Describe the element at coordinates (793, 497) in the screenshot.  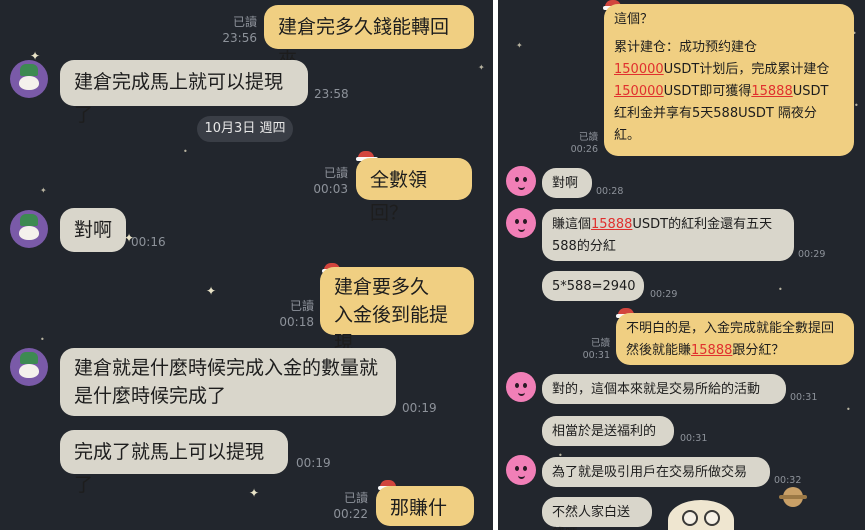
I see `planet-icon` at that location.